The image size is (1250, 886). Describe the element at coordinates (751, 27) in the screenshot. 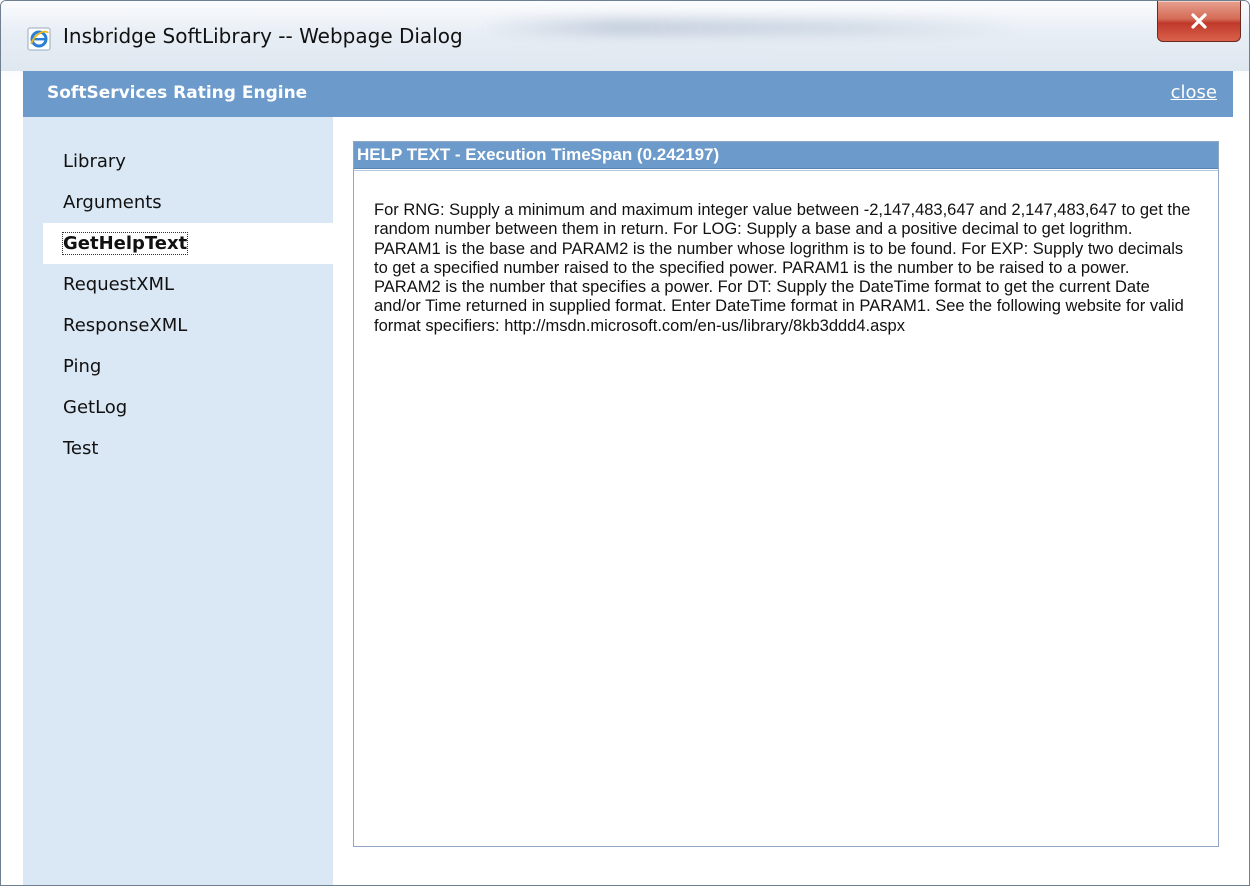

I see `title-bar-glass` at that location.